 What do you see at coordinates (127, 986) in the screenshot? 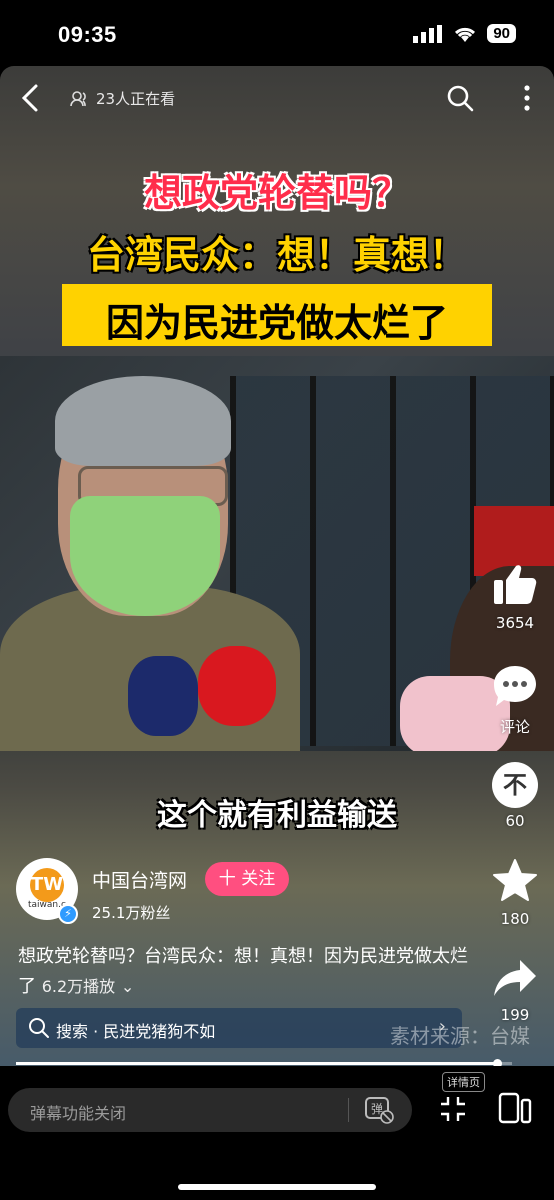
I see `chevron-down-icon: ⌄` at bounding box center [127, 986].